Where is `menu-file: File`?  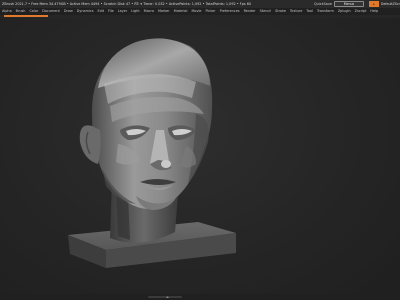 menu-file: File is located at coordinates (111, 11).